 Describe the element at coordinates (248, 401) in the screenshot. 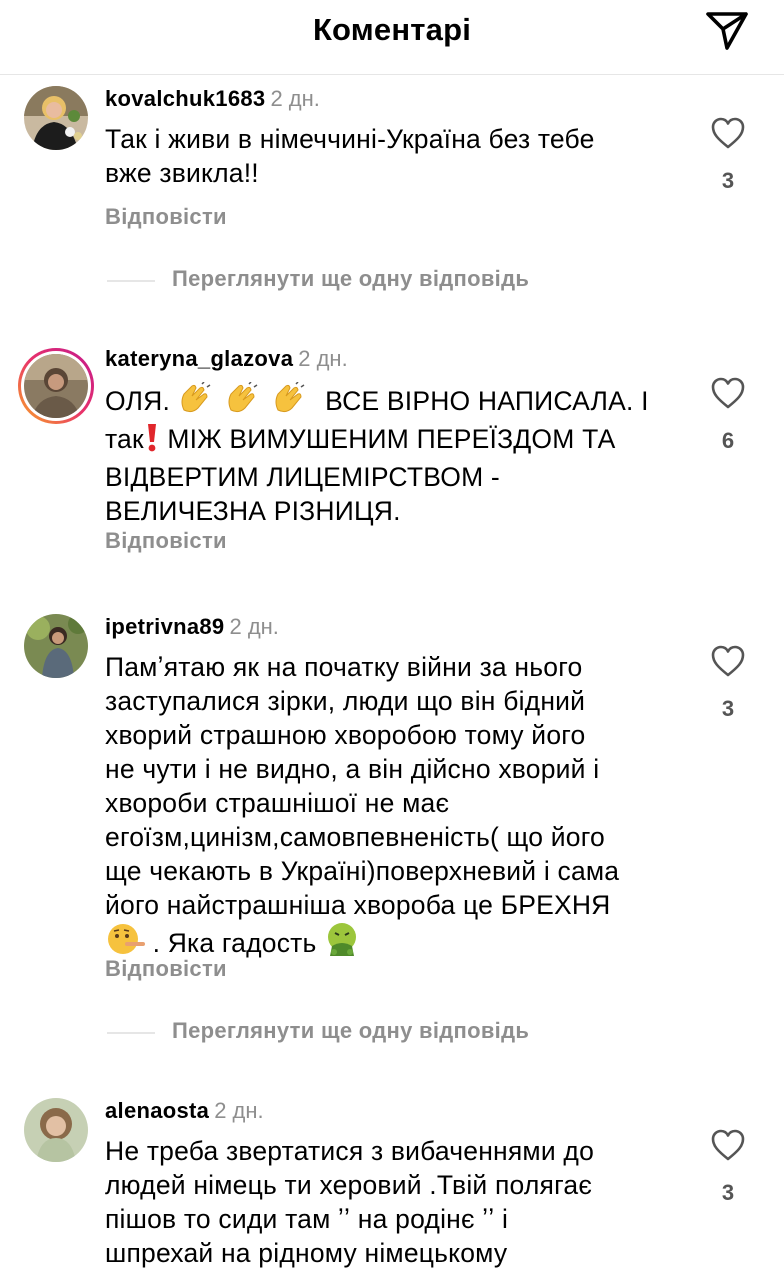

I see `clapping-hands-emoji-group` at that location.